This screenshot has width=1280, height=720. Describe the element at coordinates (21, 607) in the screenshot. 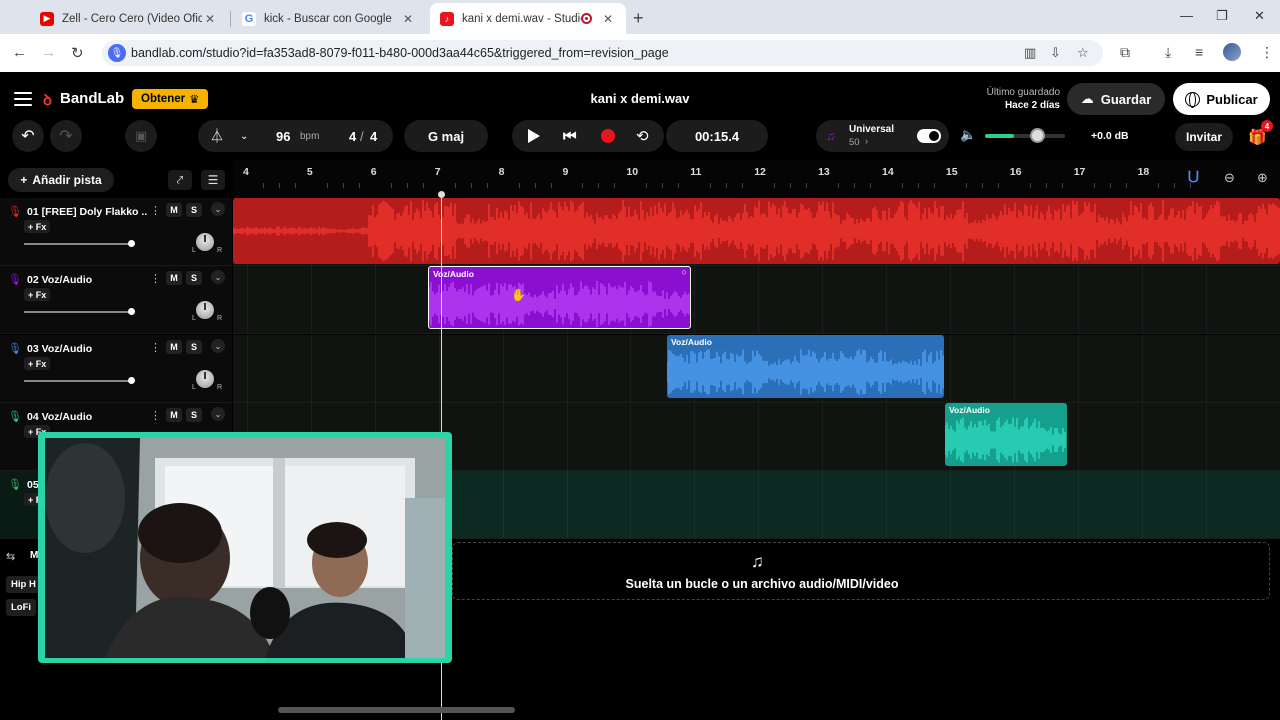

I see `genre-tag: LoFi` at that location.